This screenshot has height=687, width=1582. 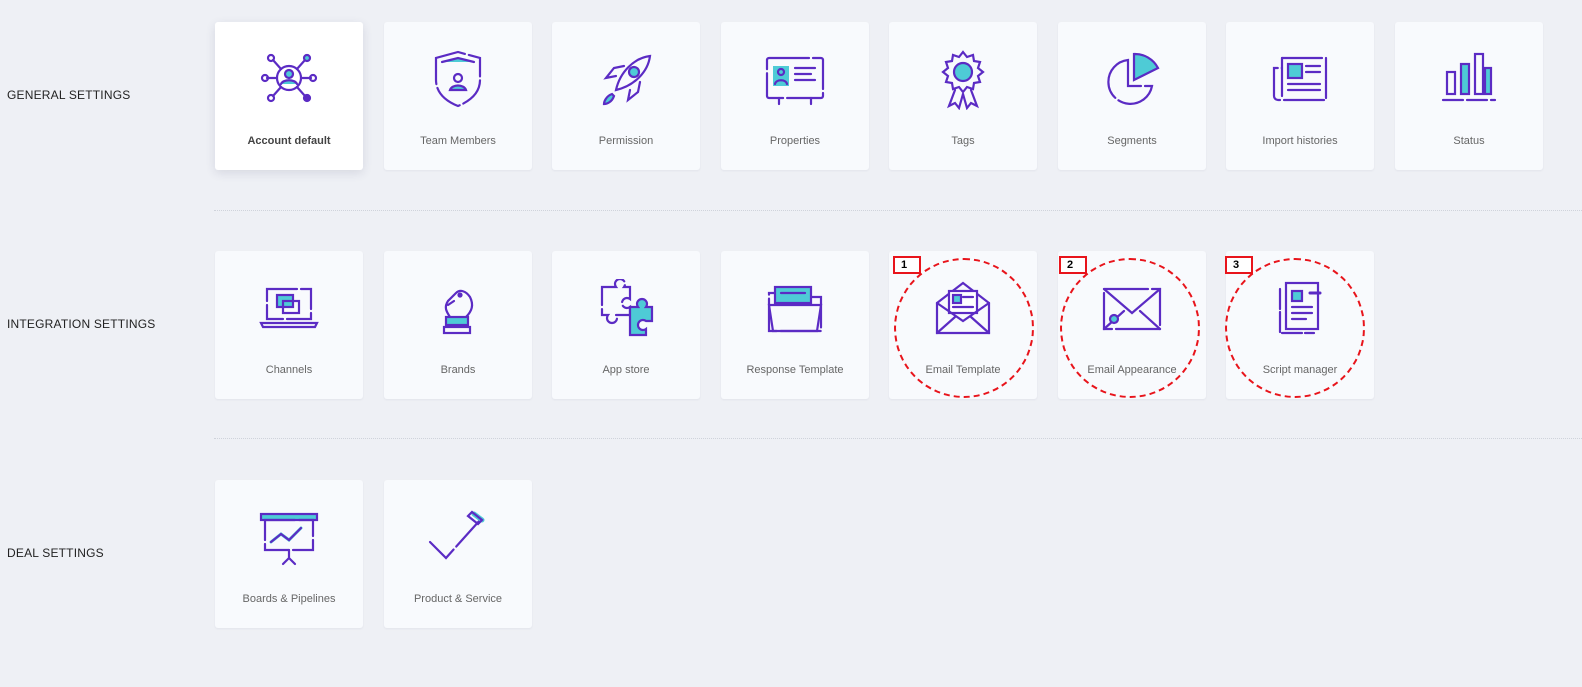 I want to click on card-boards-pipelines: Boards & Pipelines, so click(x=289, y=554).